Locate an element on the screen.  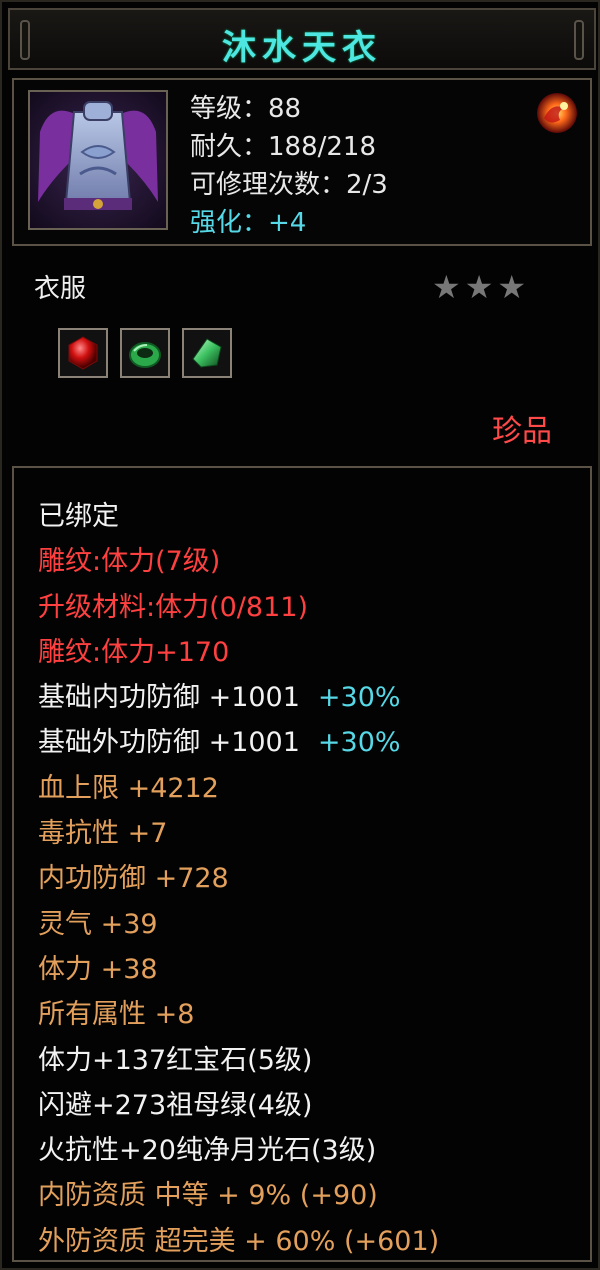
property-text: 毒抗性 +7 is located at coordinates (103, 834).